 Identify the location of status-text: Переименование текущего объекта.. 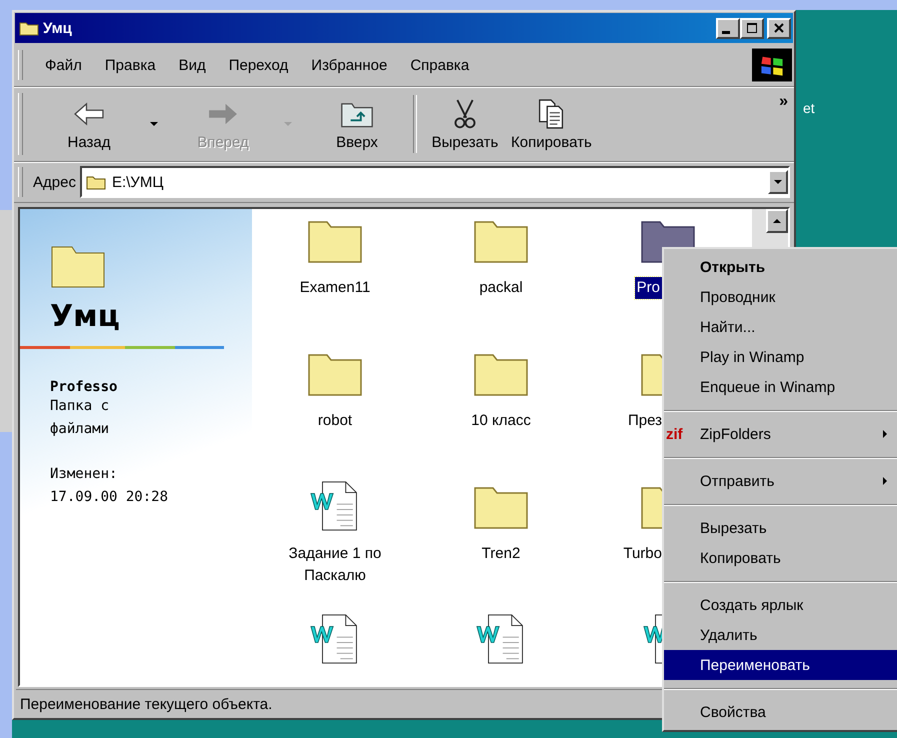
(146, 704).